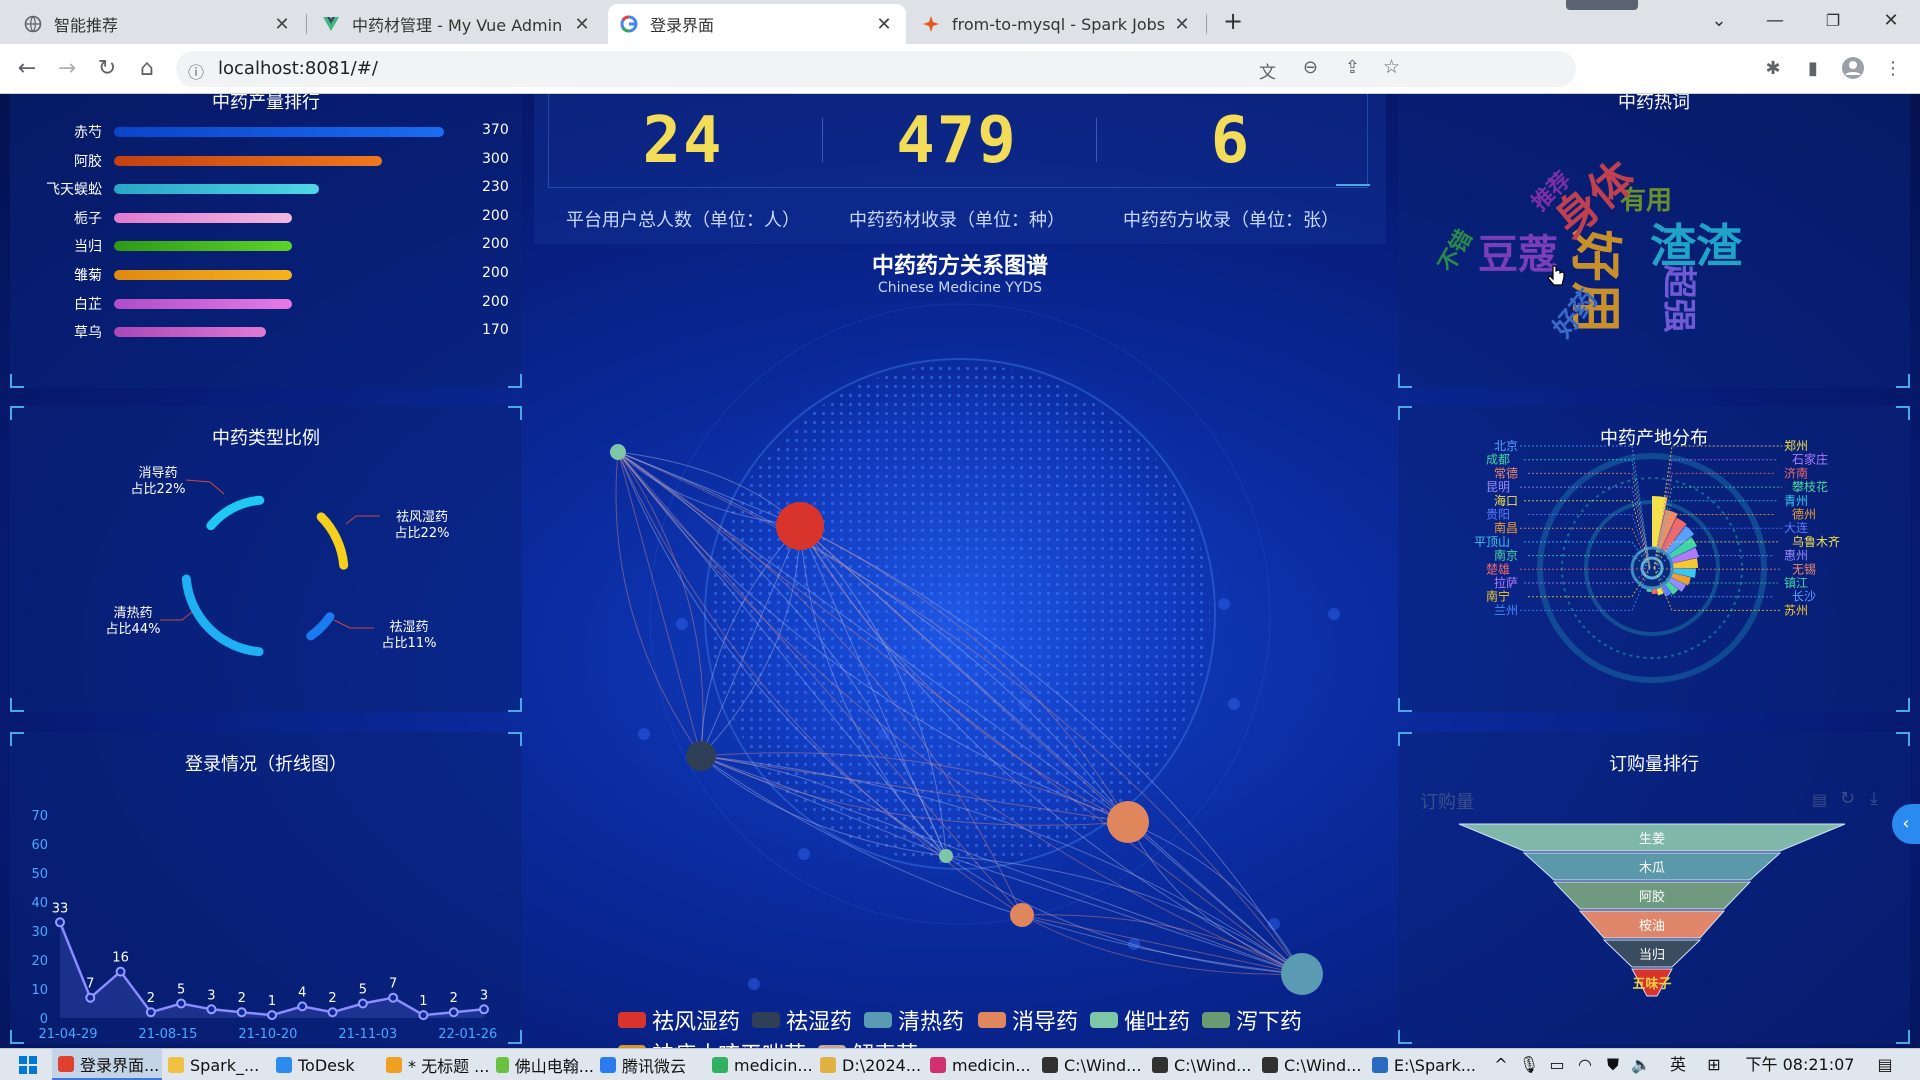  Describe the element at coordinates (1833, 21) in the screenshot. I see `maximize-button: ❐` at that location.